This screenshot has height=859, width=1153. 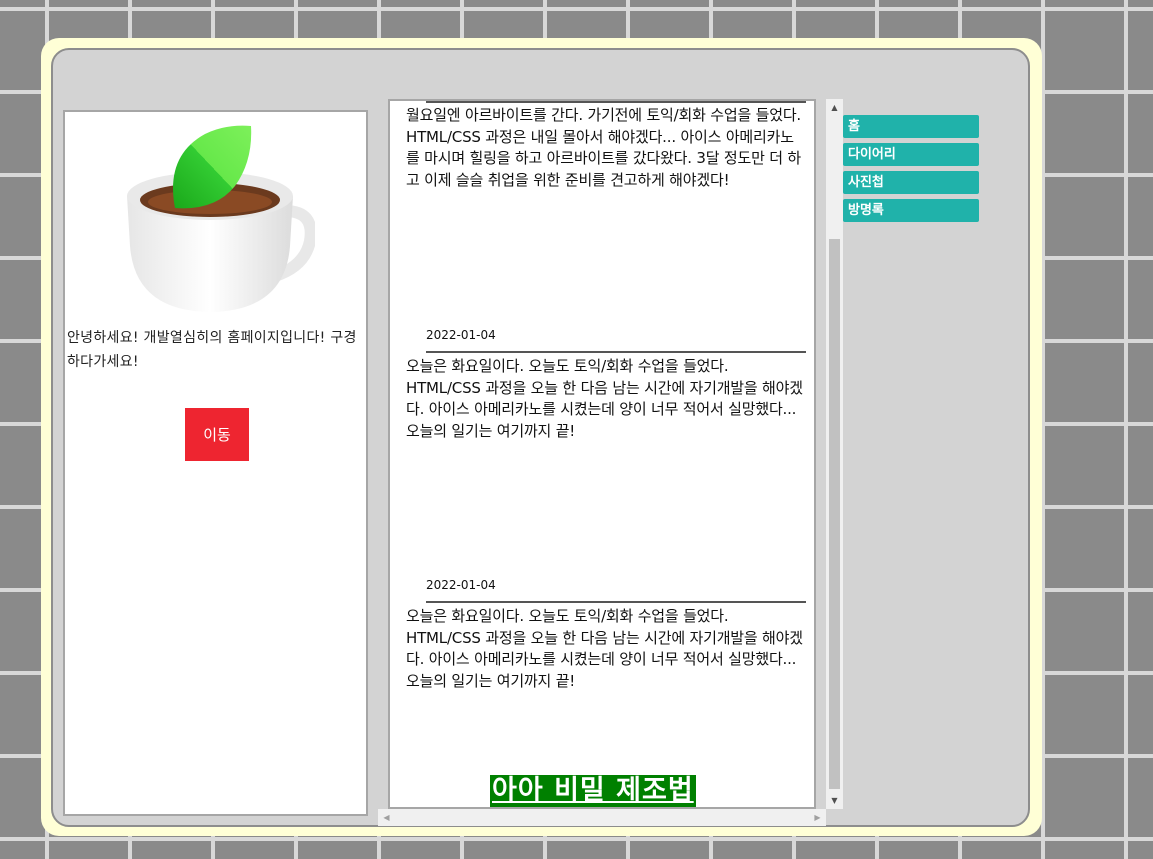 I want to click on side-navigation: 홈 다이어리 사진첩 방명록, so click(x=911, y=171).